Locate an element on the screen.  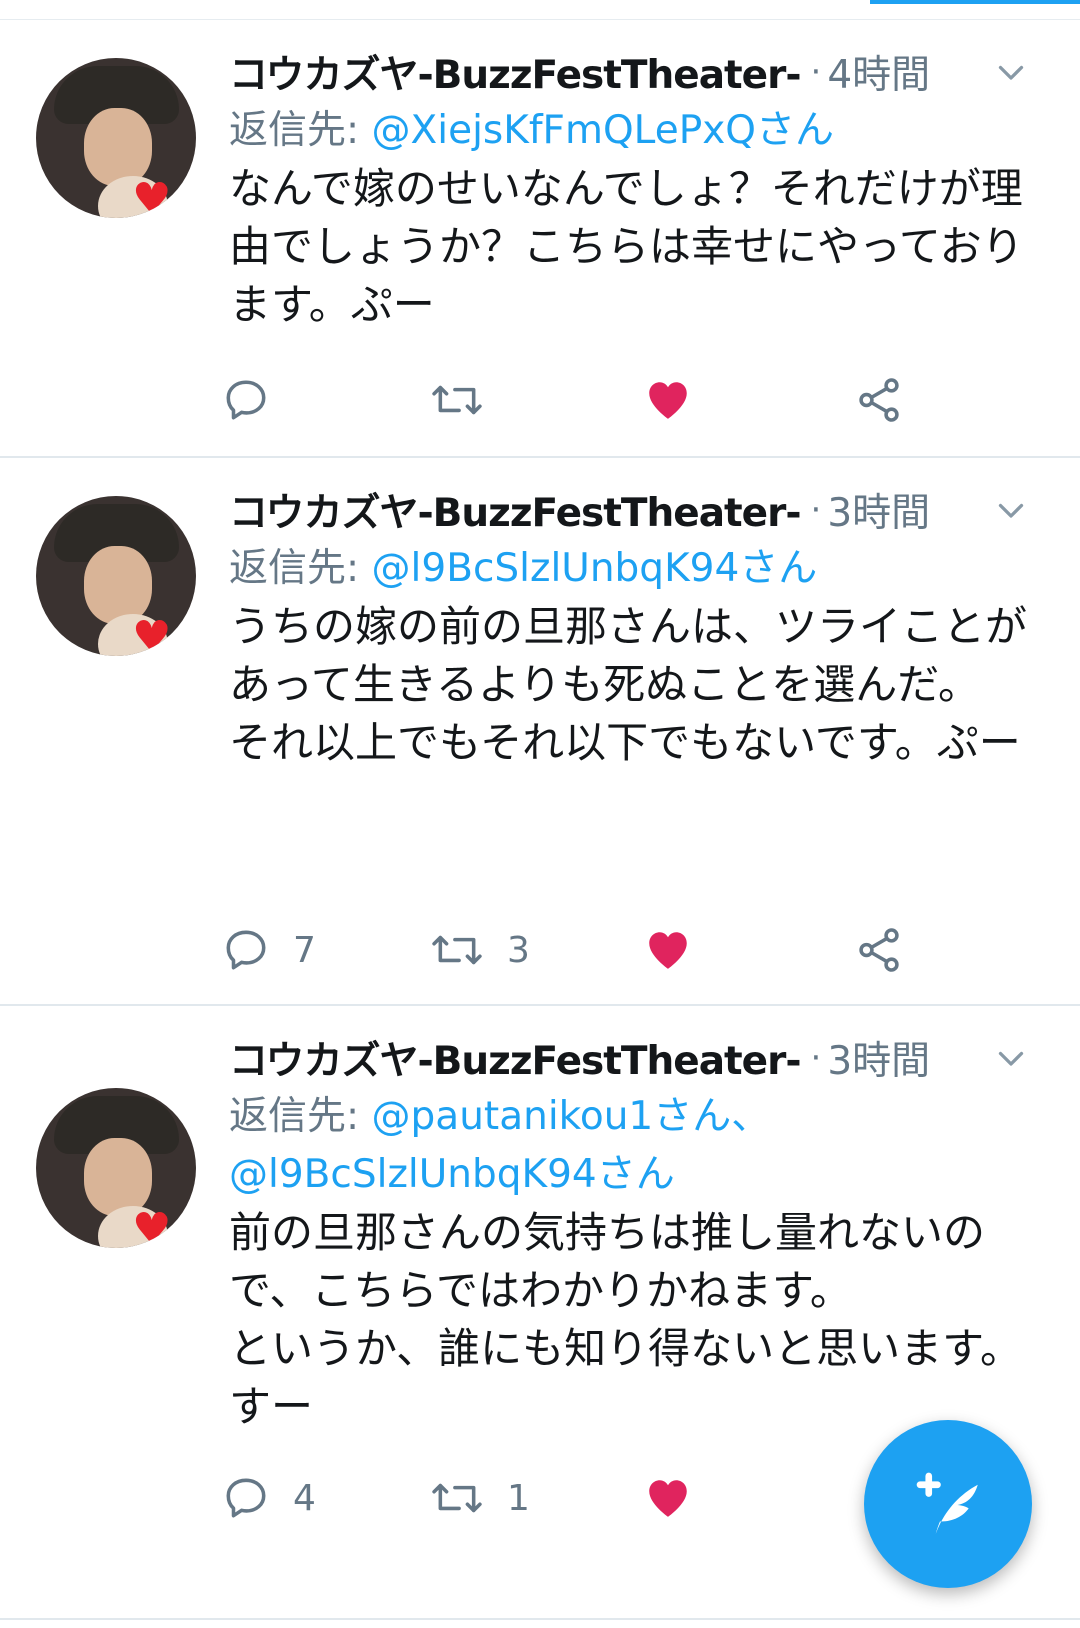
reply-button: 7 is located at coordinates (268, 950).